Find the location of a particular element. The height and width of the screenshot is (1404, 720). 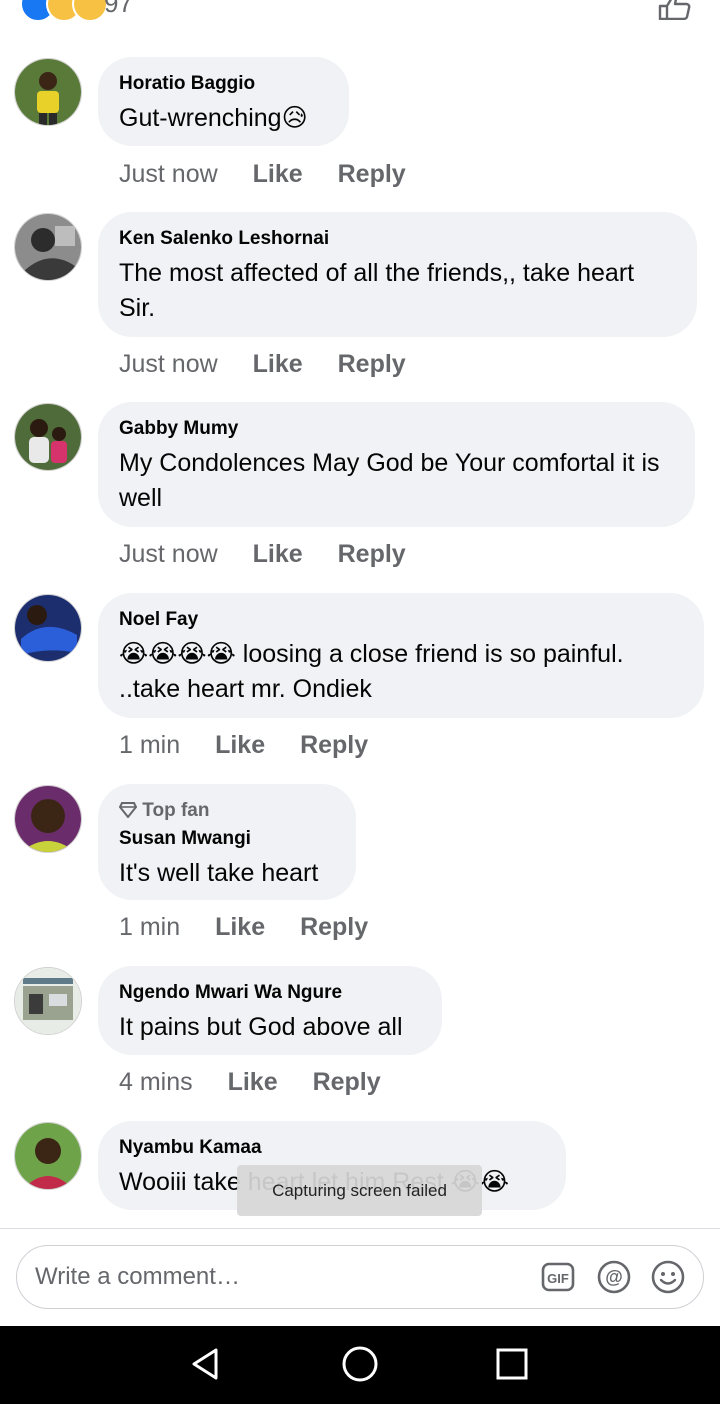

diamond-icon is located at coordinates (128, 810).